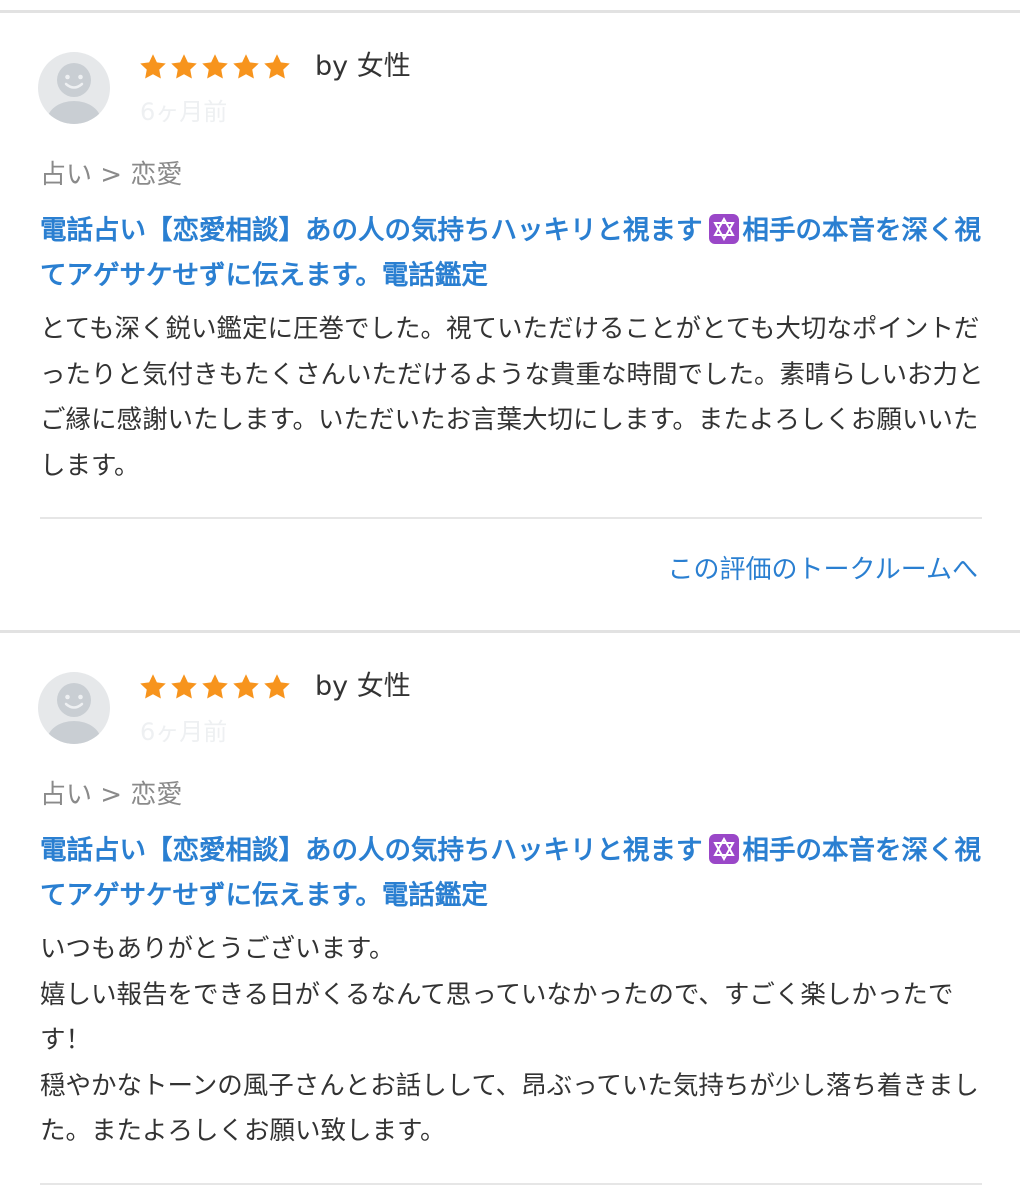 The height and width of the screenshot is (1200, 1020). I want to click on review-divider, so click(510, 631).